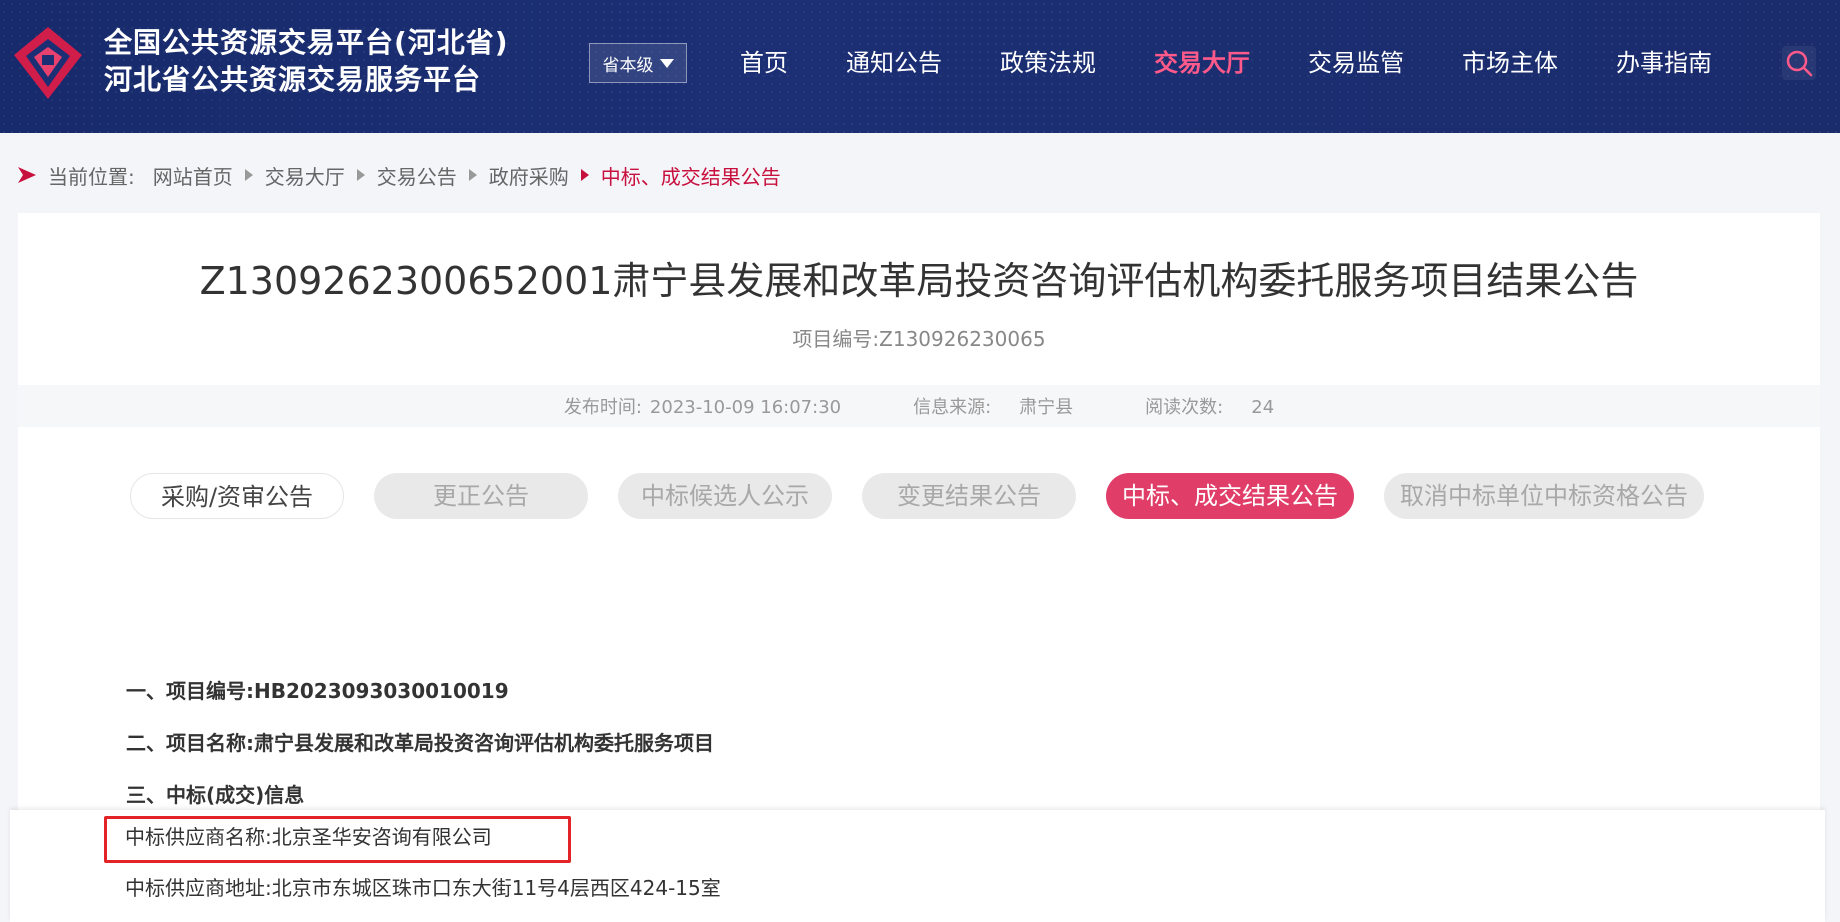 The height and width of the screenshot is (922, 1840). I want to click on tab-procurement-notice: 采购/资审公告, so click(237, 496).